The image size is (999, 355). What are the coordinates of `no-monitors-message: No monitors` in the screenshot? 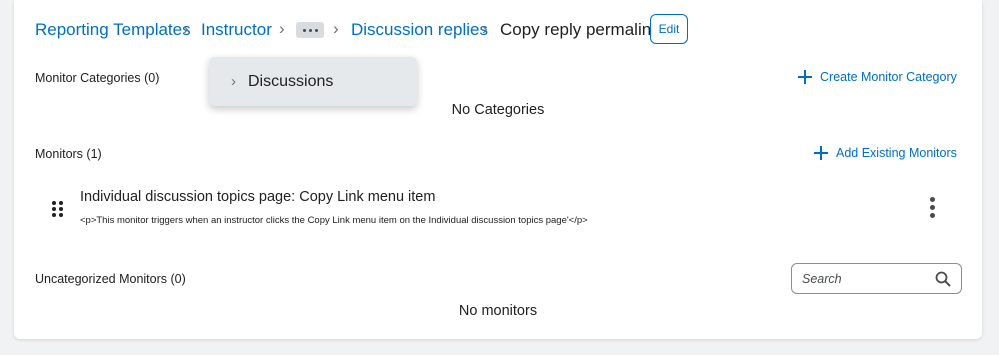 It's located at (498, 311).